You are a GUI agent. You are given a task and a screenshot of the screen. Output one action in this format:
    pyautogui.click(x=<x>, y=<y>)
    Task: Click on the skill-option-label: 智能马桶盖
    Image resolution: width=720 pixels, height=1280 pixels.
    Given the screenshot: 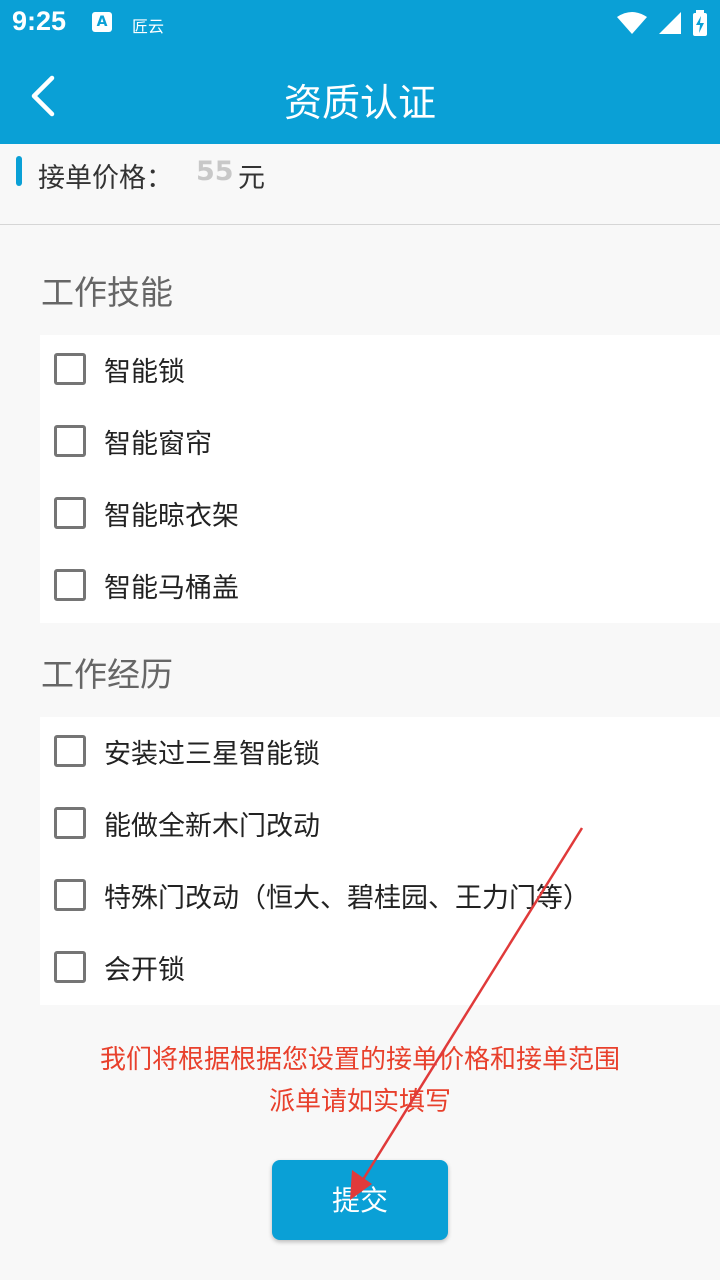 What is the action you would take?
    pyautogui.click(x=171, y=588)
    